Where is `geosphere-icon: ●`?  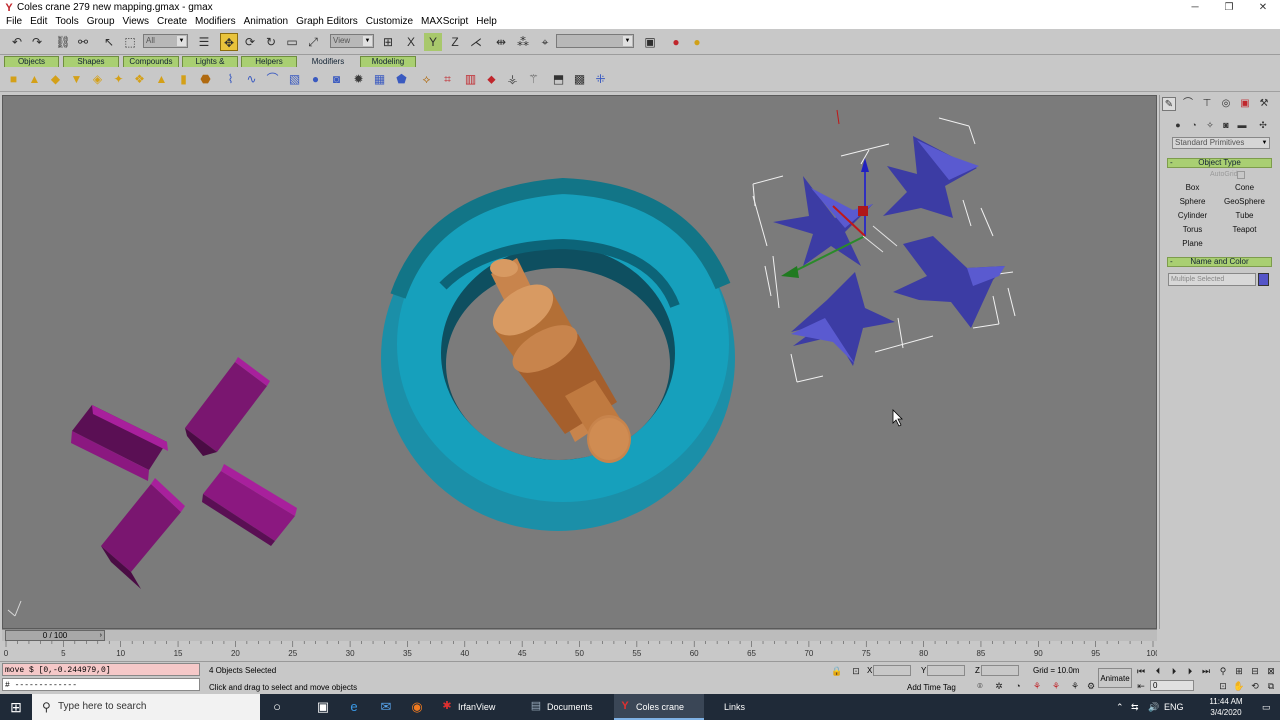
geosphere-icon: ● is located at coordinates (315, 79).